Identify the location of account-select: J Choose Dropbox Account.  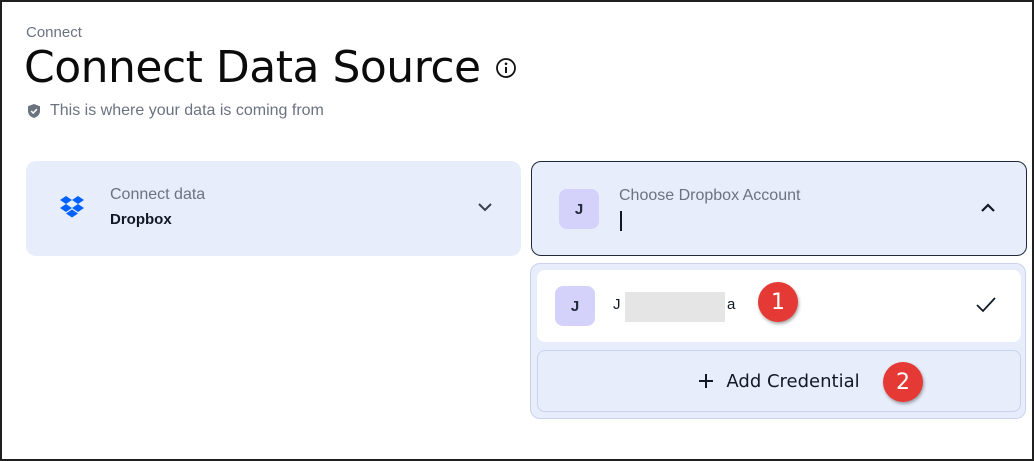
(779, 208).